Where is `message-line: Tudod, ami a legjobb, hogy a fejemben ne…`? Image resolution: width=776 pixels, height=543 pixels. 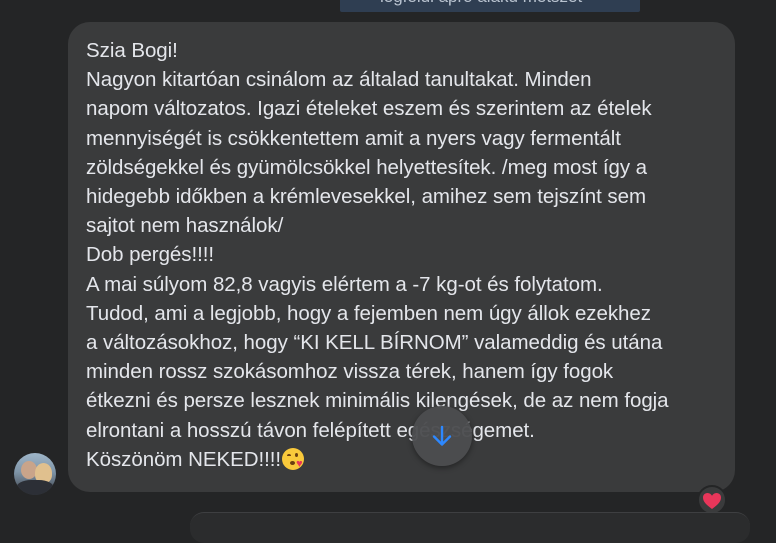
message-line: Tudod, ami a legjobb, hogy a fejemben ne… is located at coordinates (368, 313).